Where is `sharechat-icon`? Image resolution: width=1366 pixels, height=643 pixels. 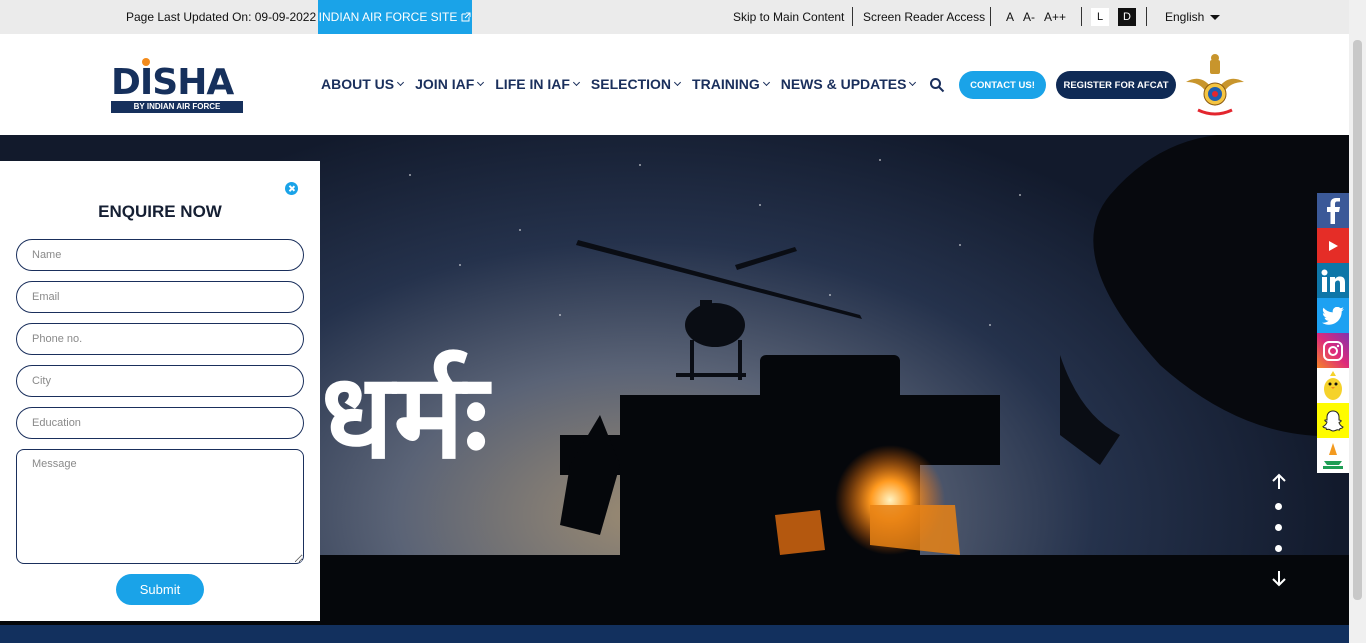 sharechat-icon is located at coordinates (1333, 455).